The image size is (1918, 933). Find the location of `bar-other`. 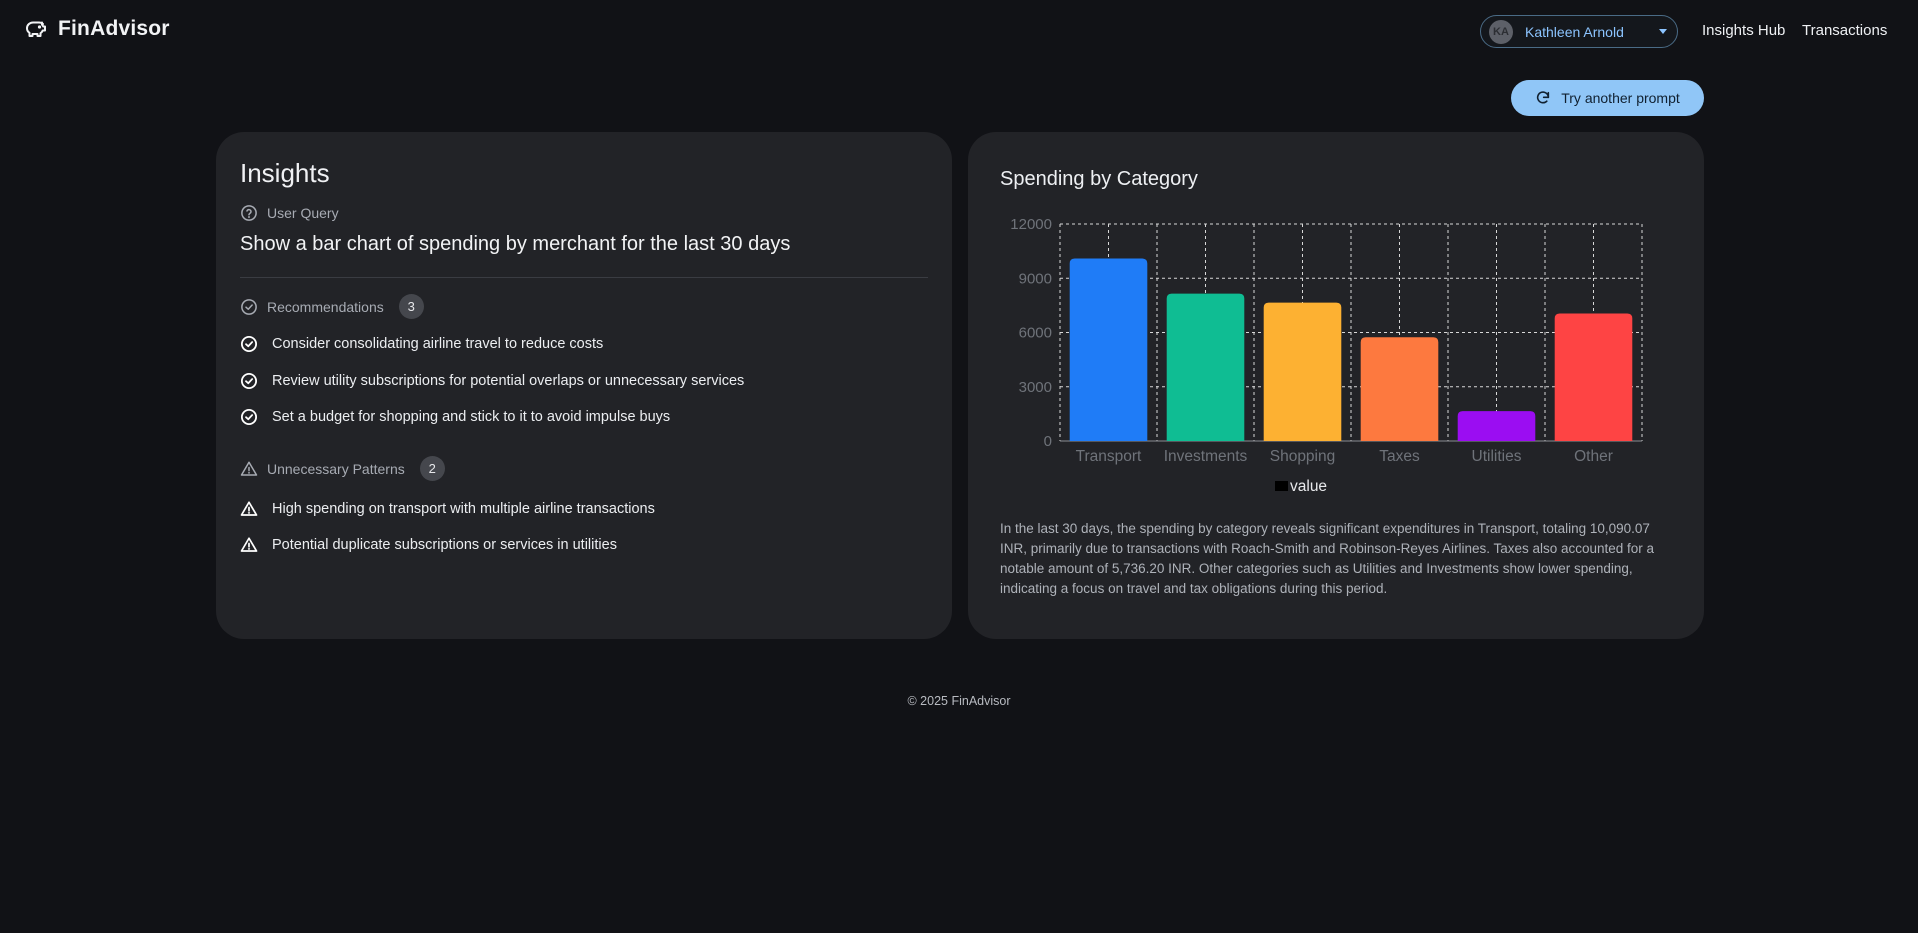

bar-other is located at coordinates (1593, 377).